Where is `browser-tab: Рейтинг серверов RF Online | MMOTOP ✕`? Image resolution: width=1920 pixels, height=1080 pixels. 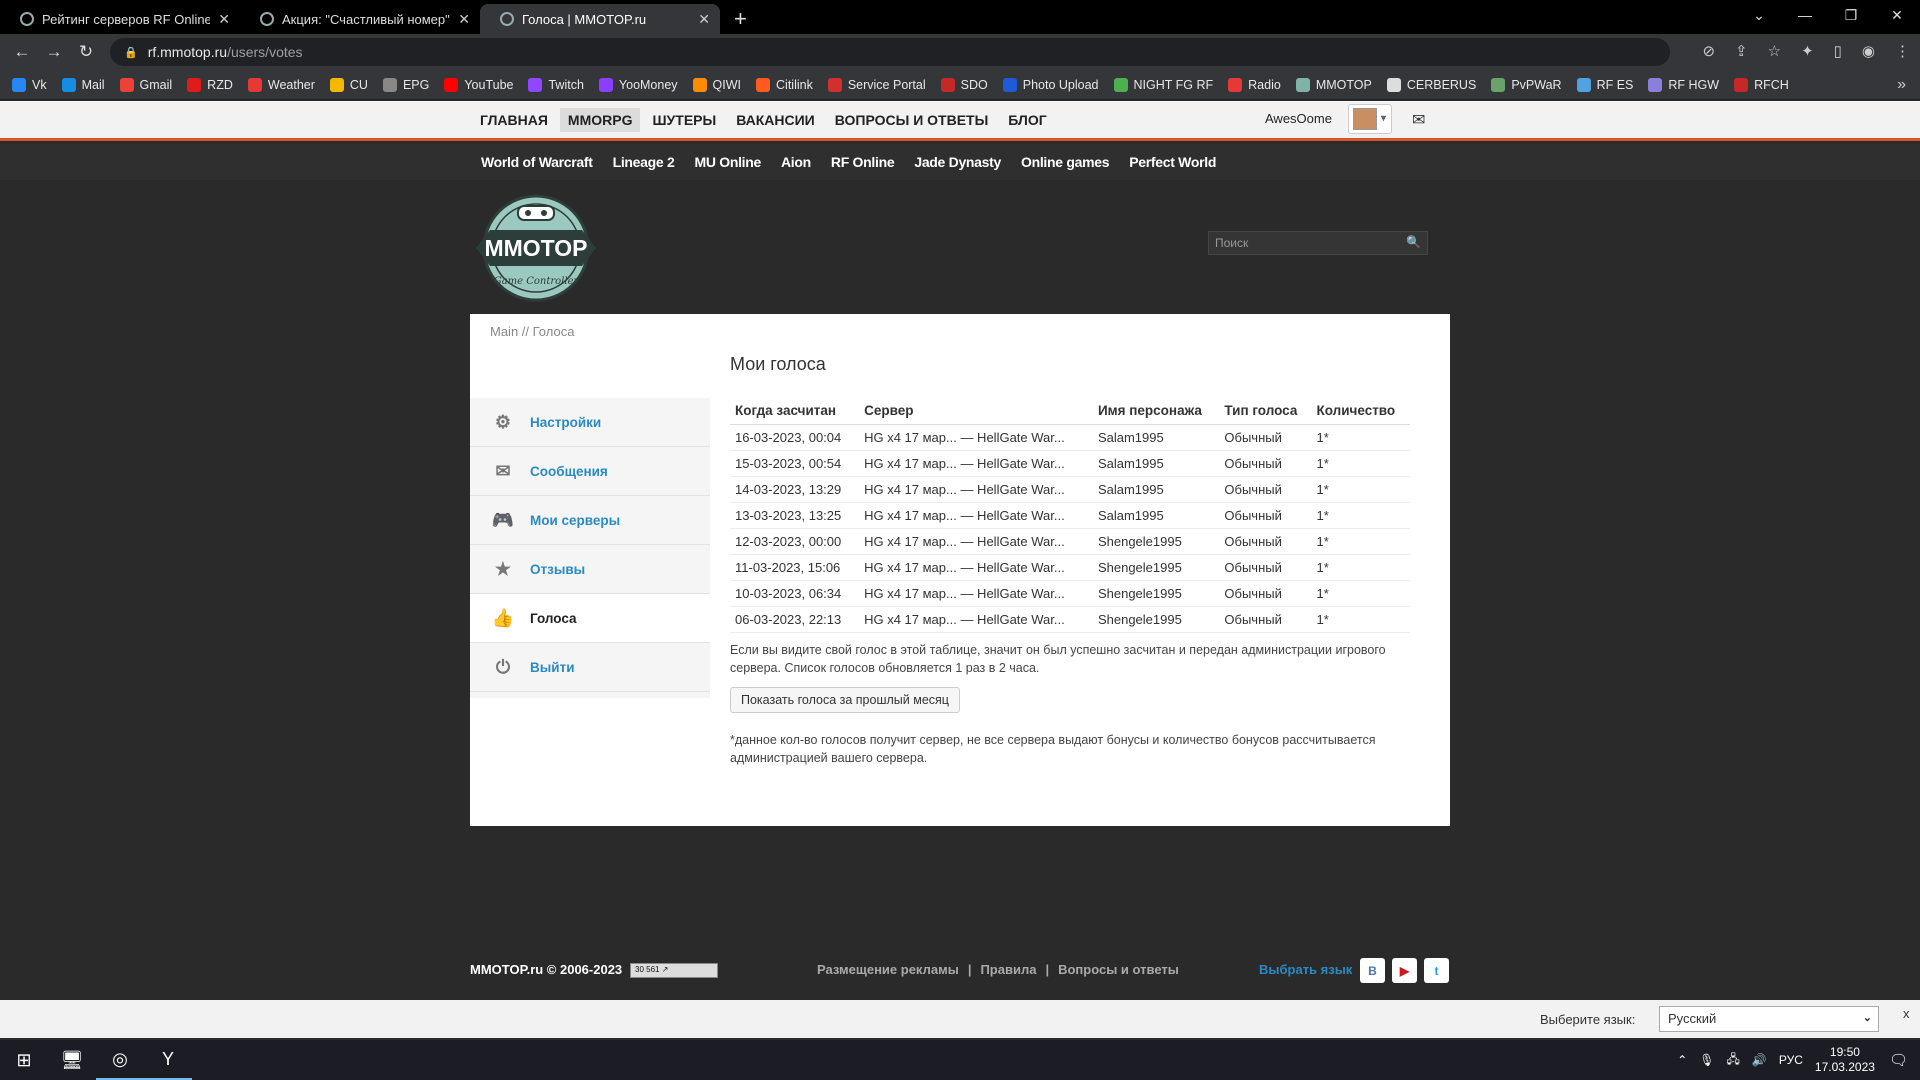 browser-tab: Рейтинг серверов RF Online | MMOTOP ✕ is located at coordinates (120, 19).